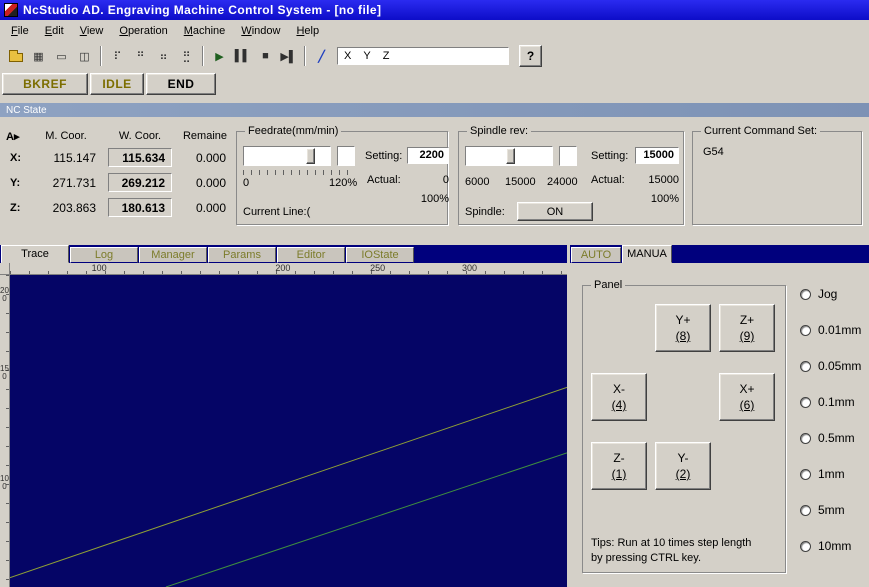  Describe the element at coordinates (260, 31) in the screenshot. I see `menu-window: Window` at that location.